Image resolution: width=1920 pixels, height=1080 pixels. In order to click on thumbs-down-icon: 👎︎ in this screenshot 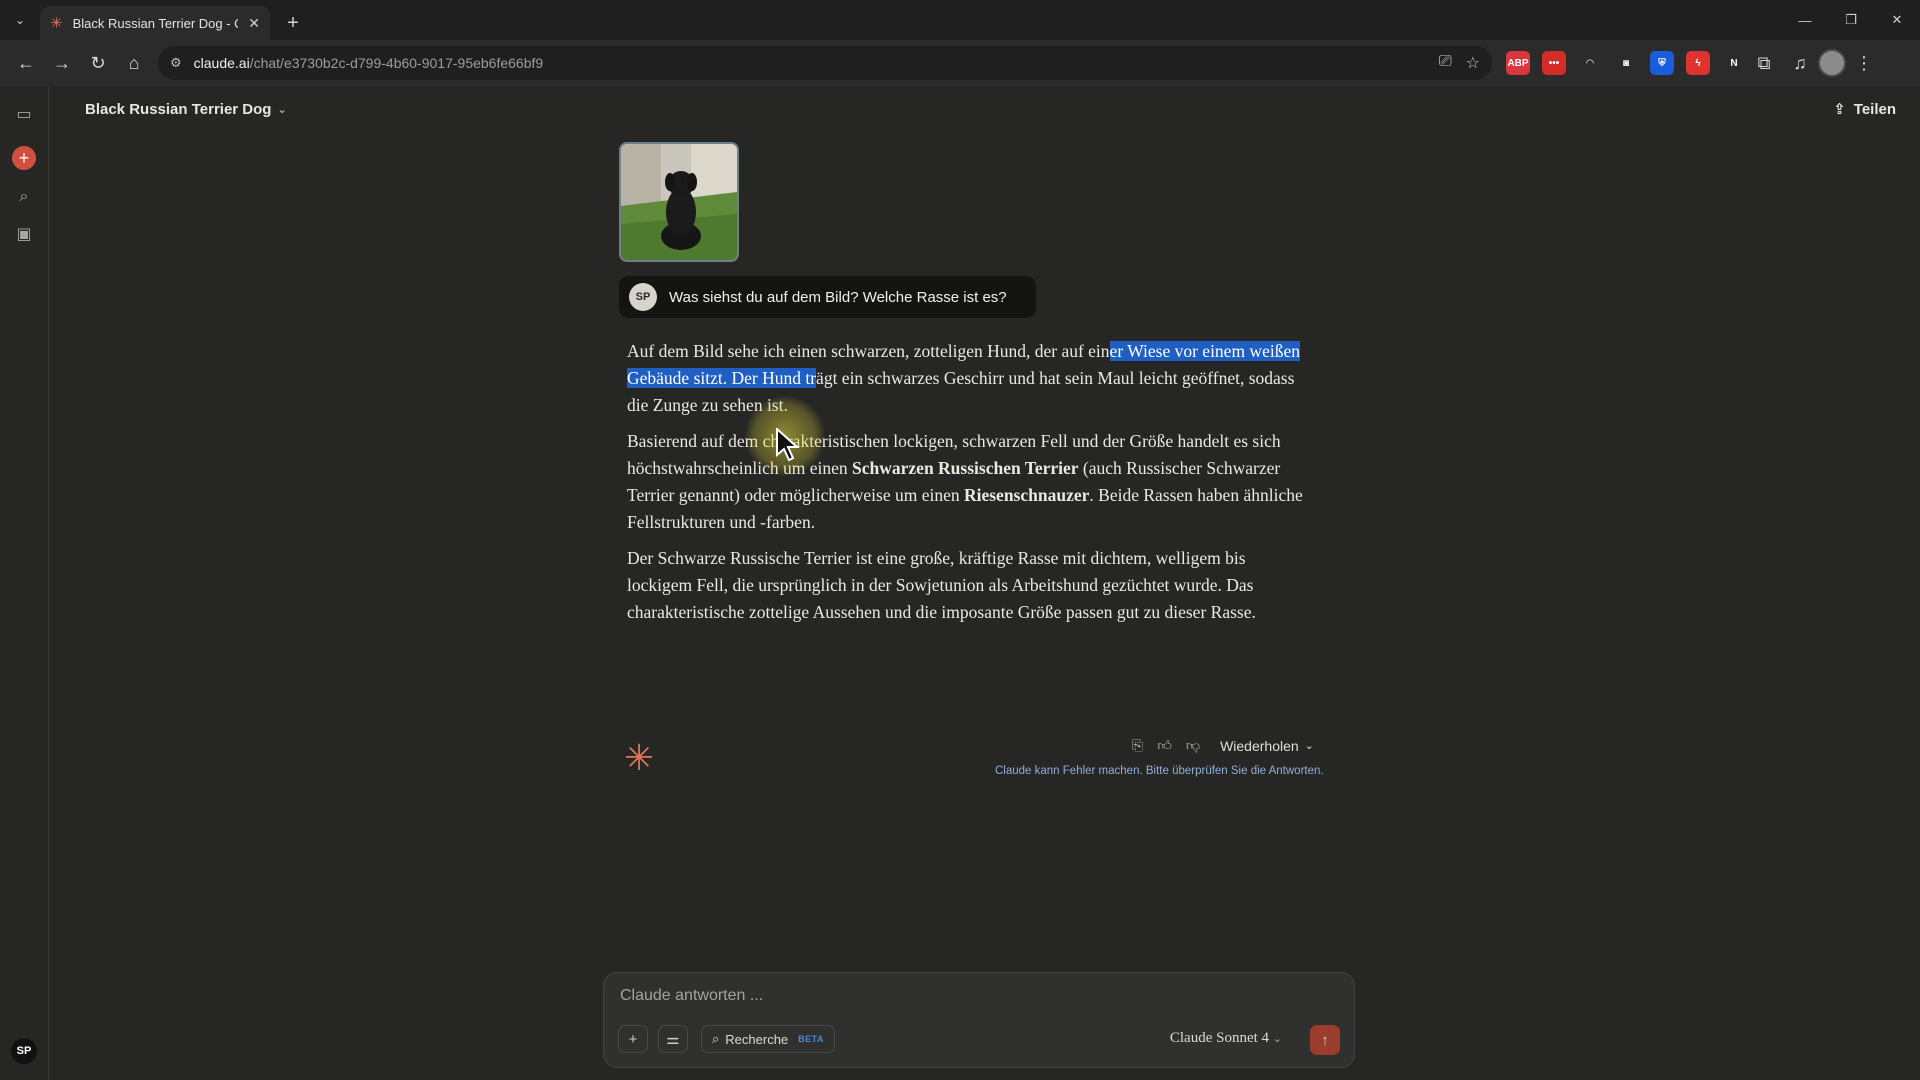, I will do `click(1193, 745)`.